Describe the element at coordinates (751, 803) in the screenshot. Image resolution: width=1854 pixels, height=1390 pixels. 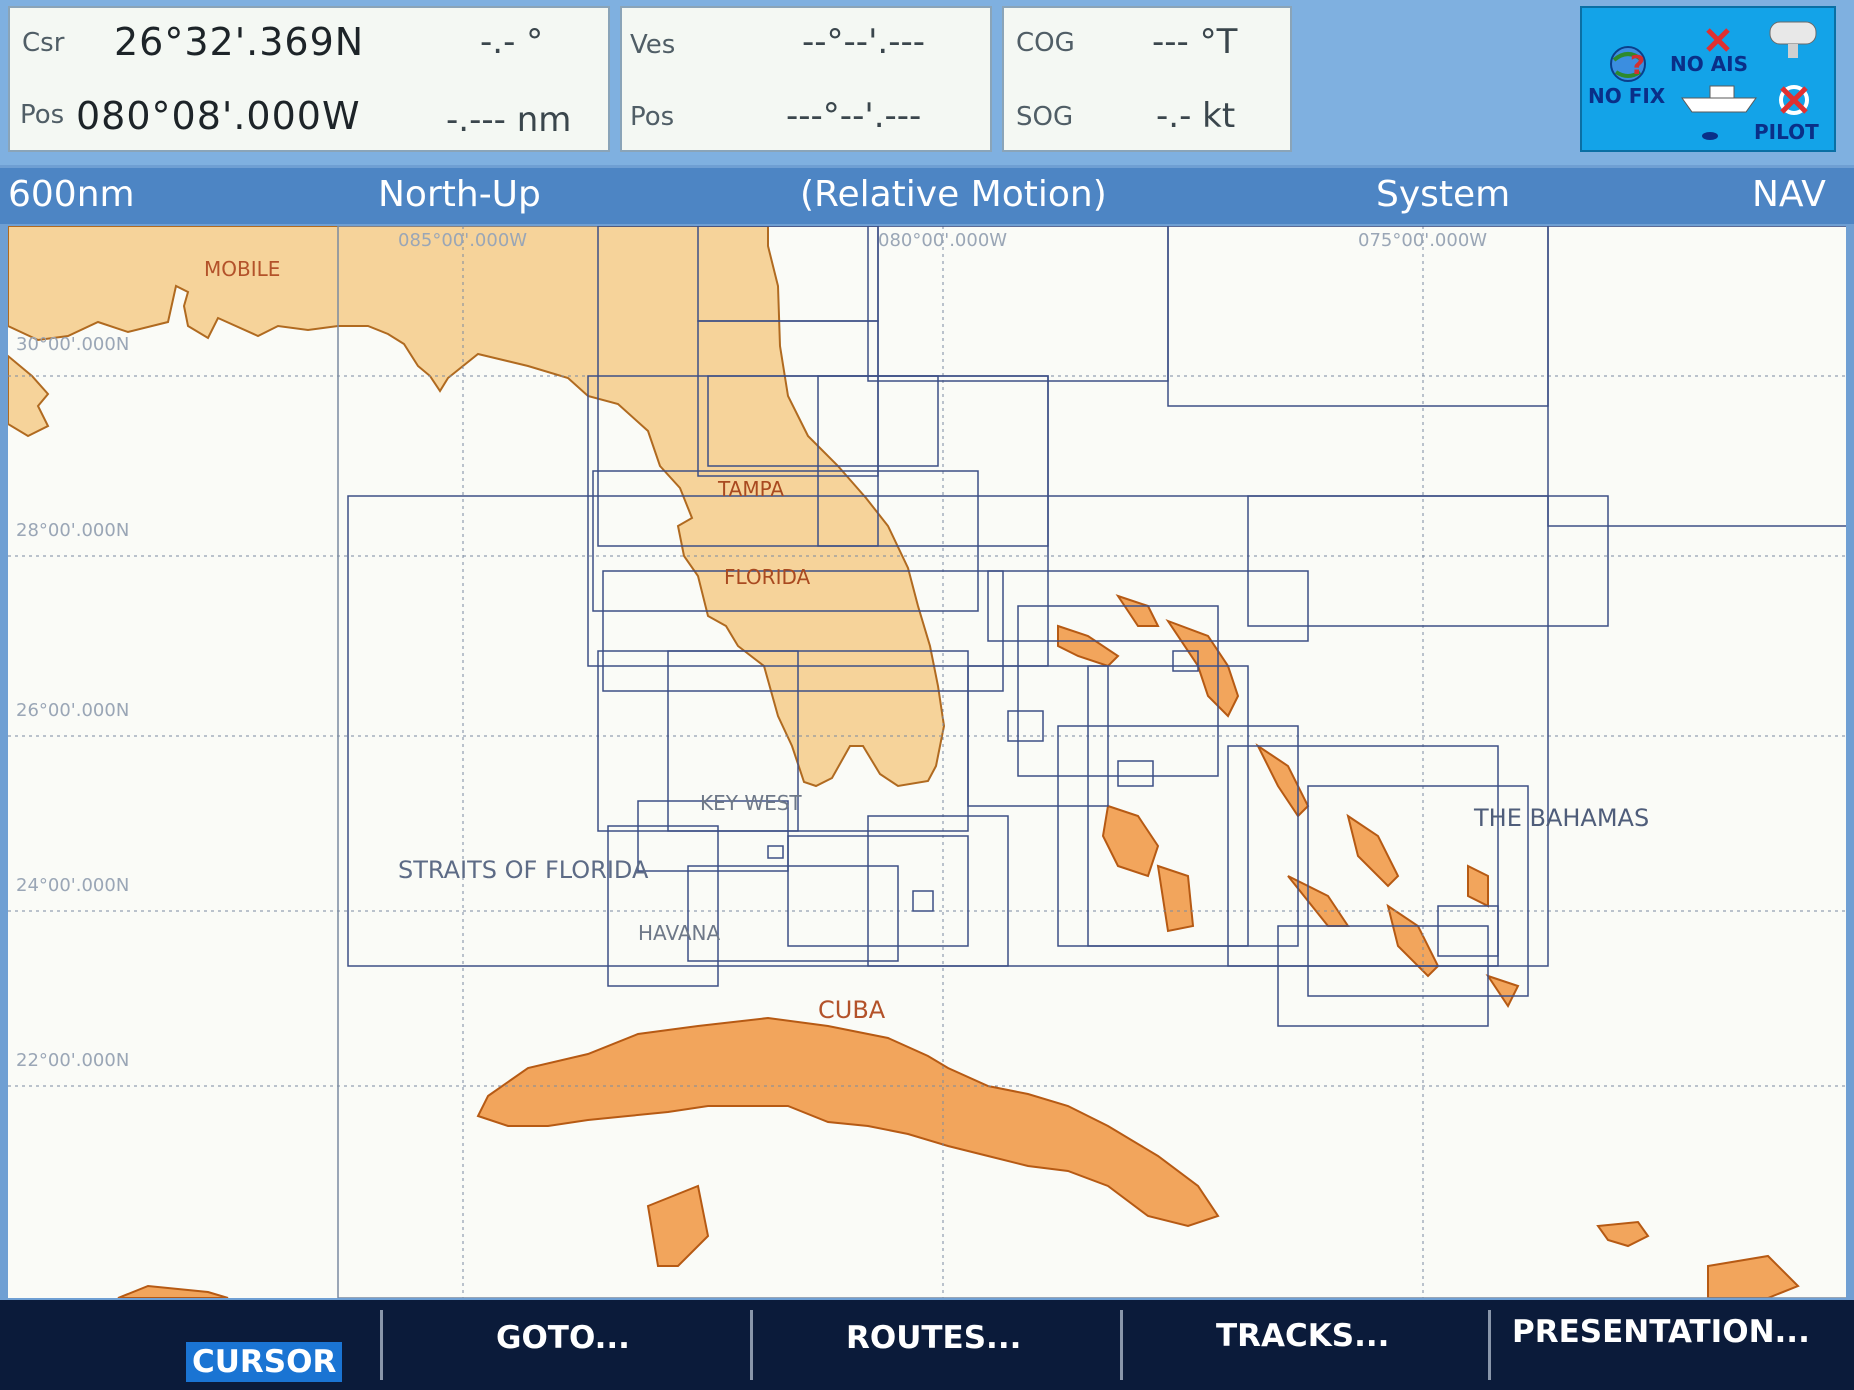
I see `place-key-west: KEY WEST` at that location.